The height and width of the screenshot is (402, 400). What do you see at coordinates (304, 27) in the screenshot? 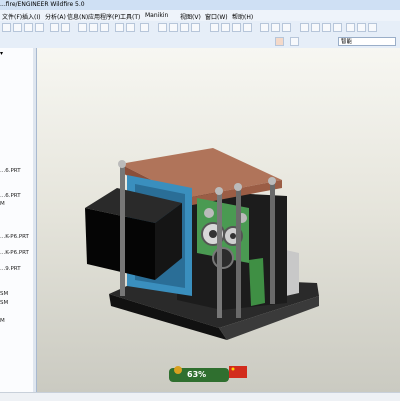
I see `plane-icon` at bounding box center [304, 27].